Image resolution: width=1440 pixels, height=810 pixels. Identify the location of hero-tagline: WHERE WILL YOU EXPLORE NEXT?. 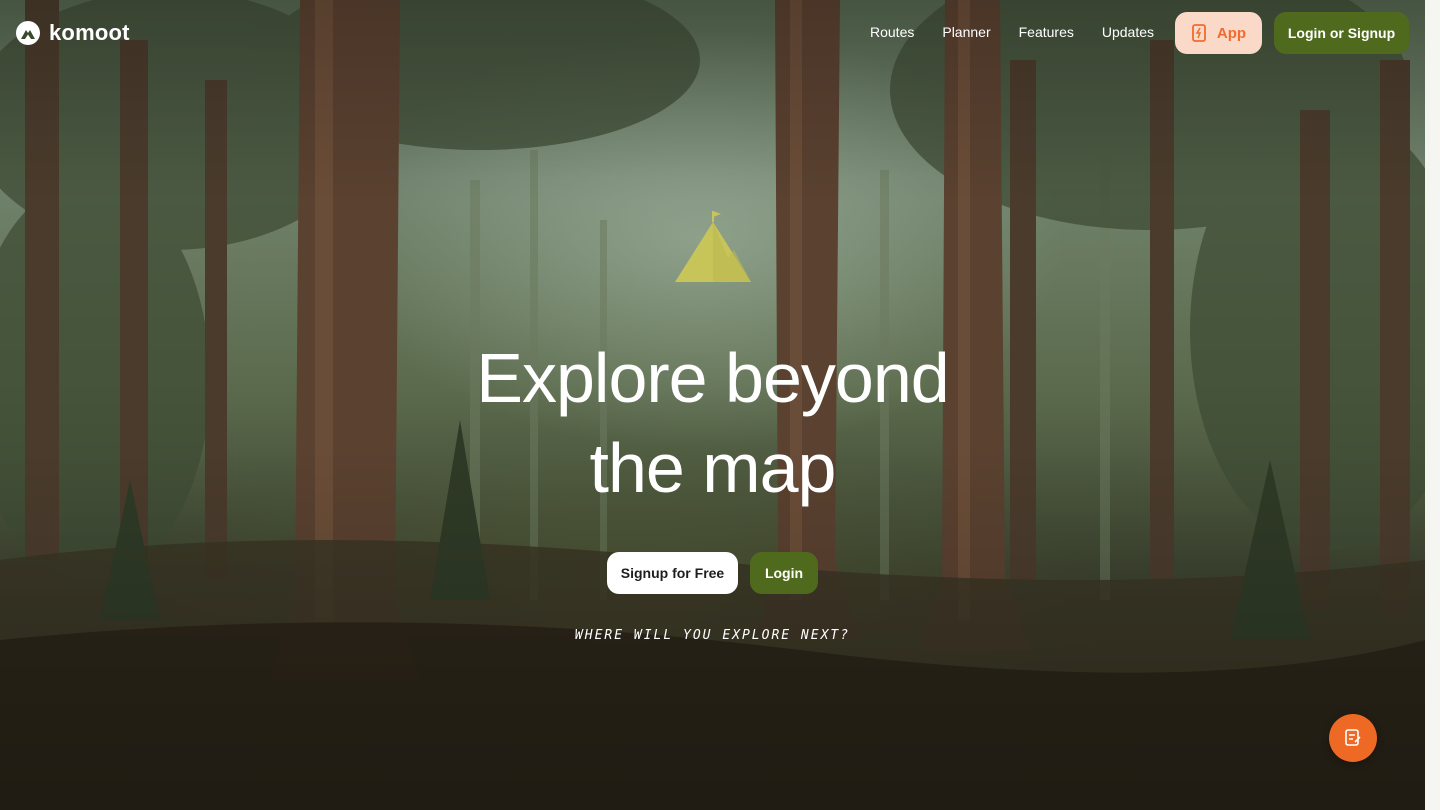
(712, 635).